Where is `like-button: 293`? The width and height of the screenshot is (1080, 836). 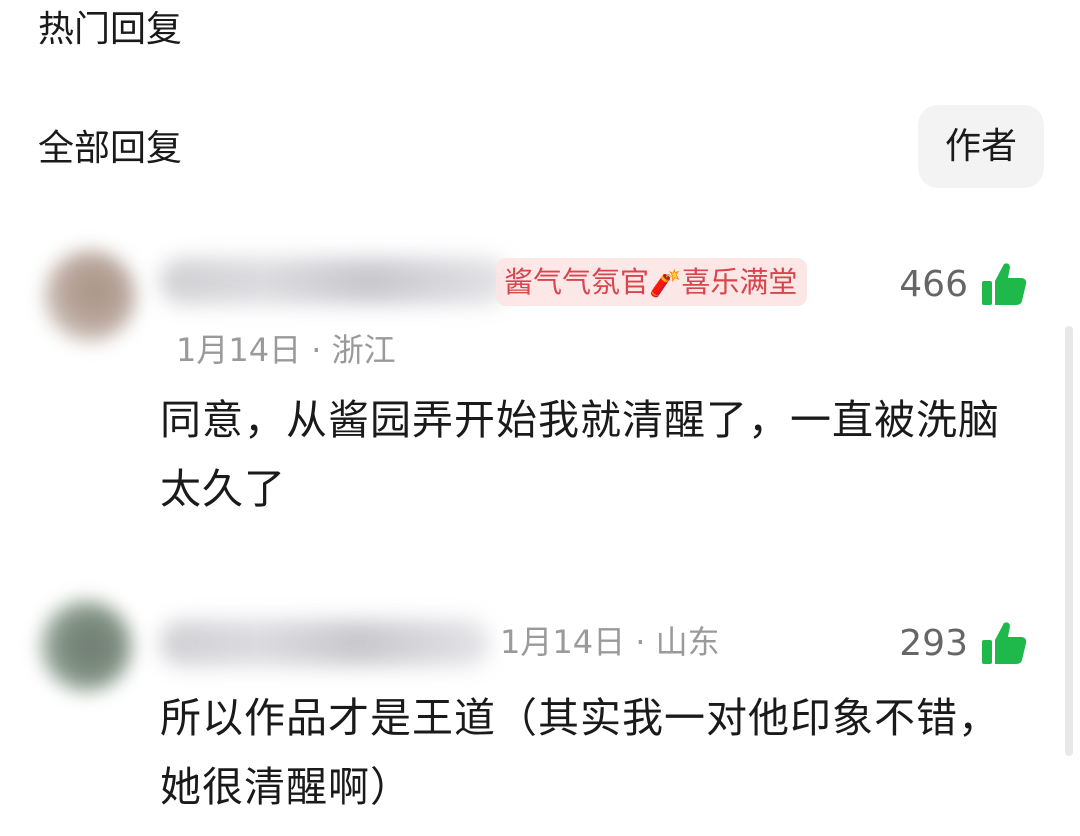
like-button: 293 is located at coordinates (963, 643).